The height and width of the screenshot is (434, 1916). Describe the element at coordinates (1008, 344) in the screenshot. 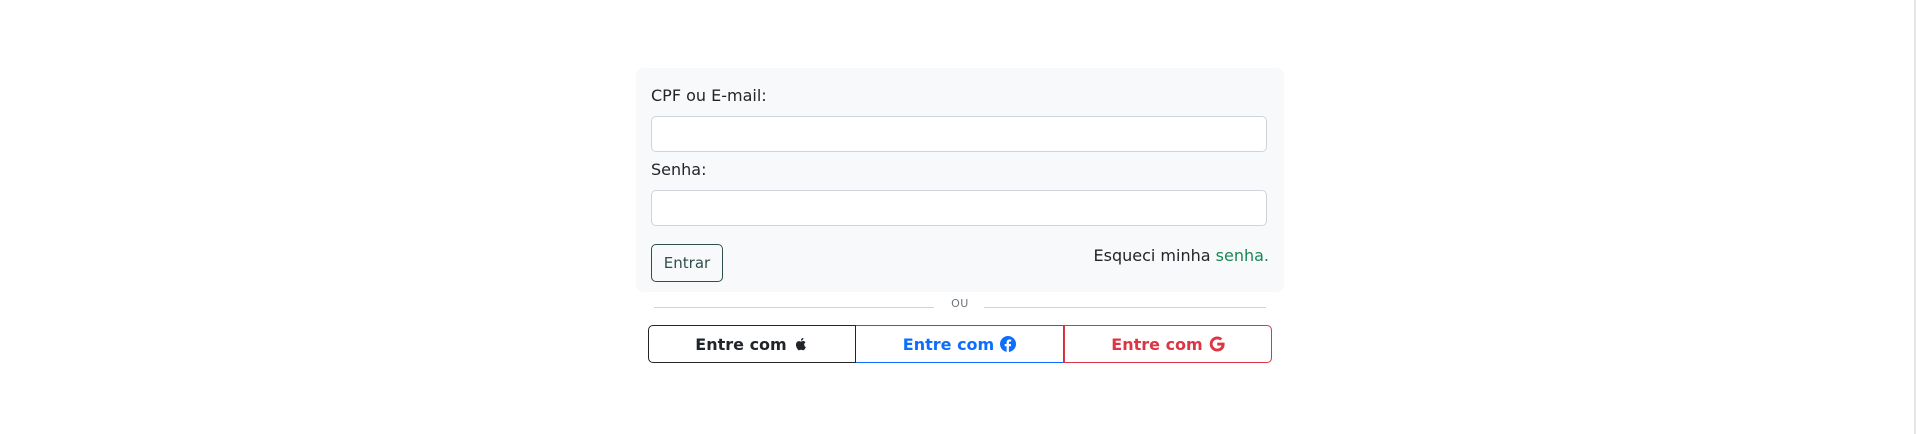

I see `facebook-icon` at that location.